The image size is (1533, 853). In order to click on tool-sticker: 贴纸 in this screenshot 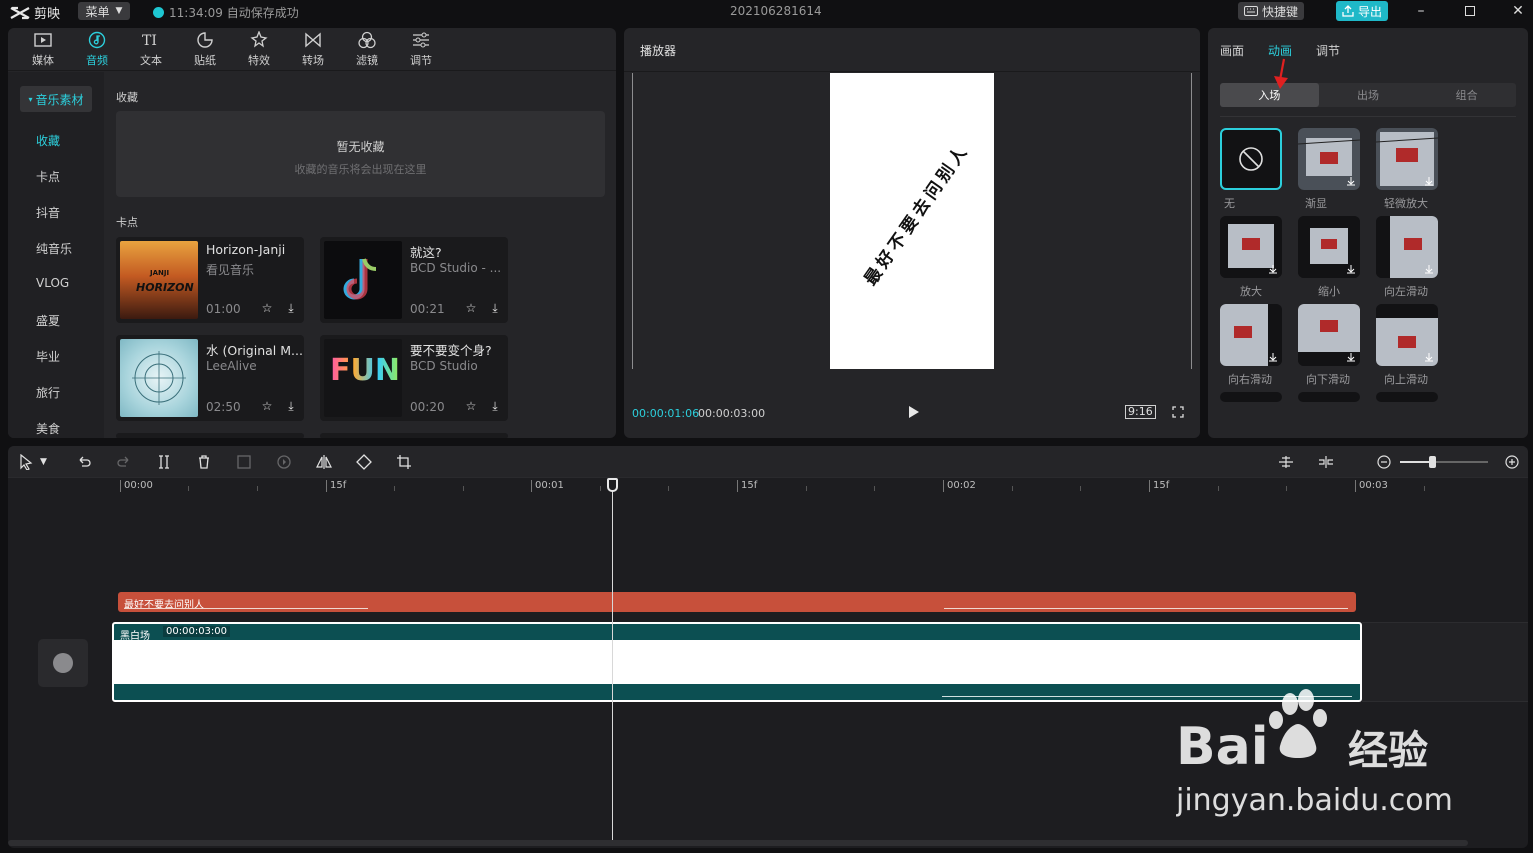, I will do `click(205, 49)`.